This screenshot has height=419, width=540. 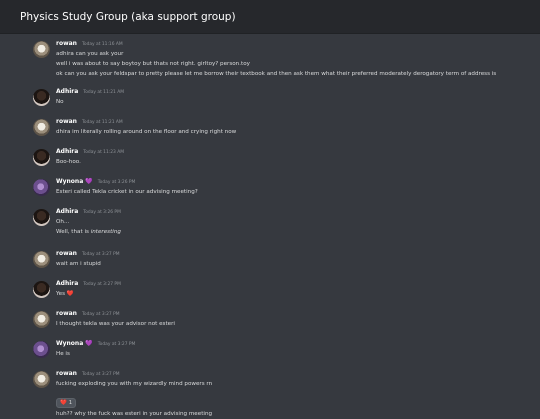 What do you see at coordinates (294, 294) in the screenshot?
I see `message-text: Yes ❤️` at bounding box center [294, 294].